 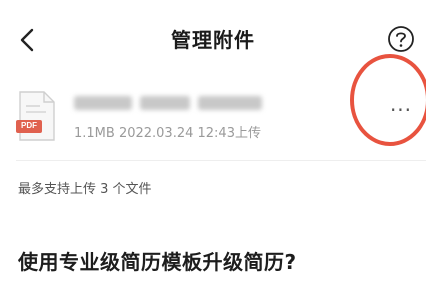 I want to click on more-horizontal-icon: ···, so click(x=401, y=112).